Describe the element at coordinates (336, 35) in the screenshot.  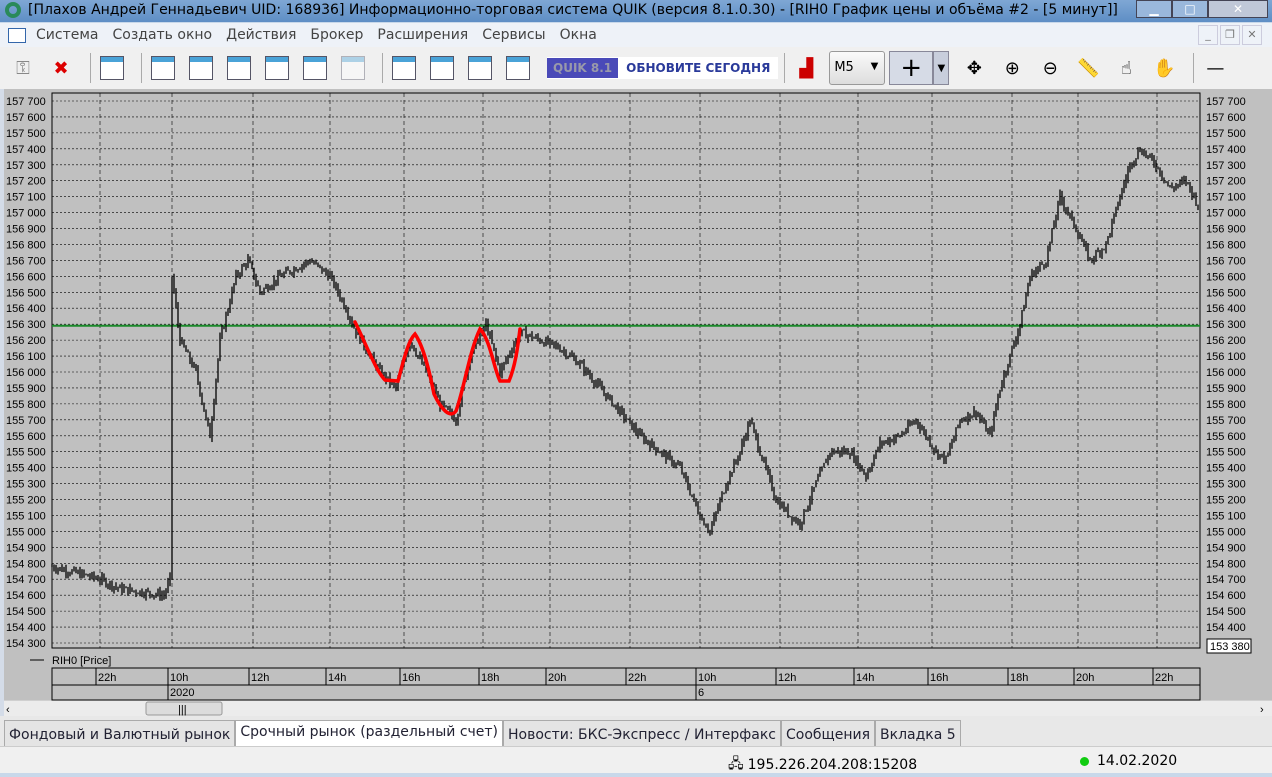
I see `menu-broker: Брокер` at that location.